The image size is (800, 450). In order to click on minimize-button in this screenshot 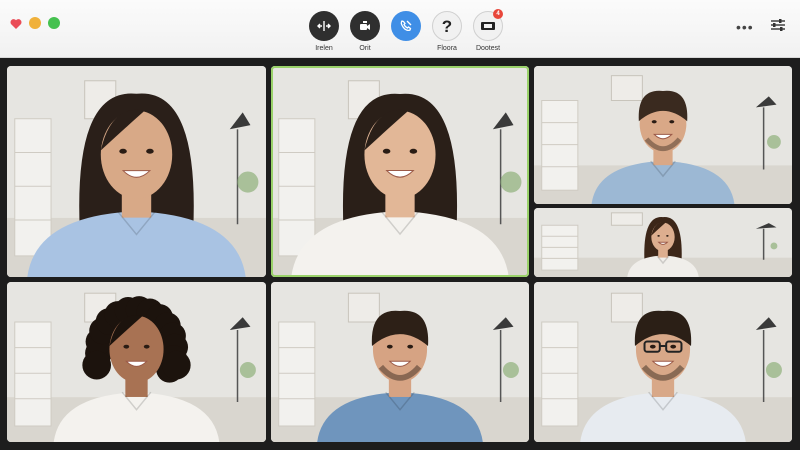, I will do `click(35, 23)`.